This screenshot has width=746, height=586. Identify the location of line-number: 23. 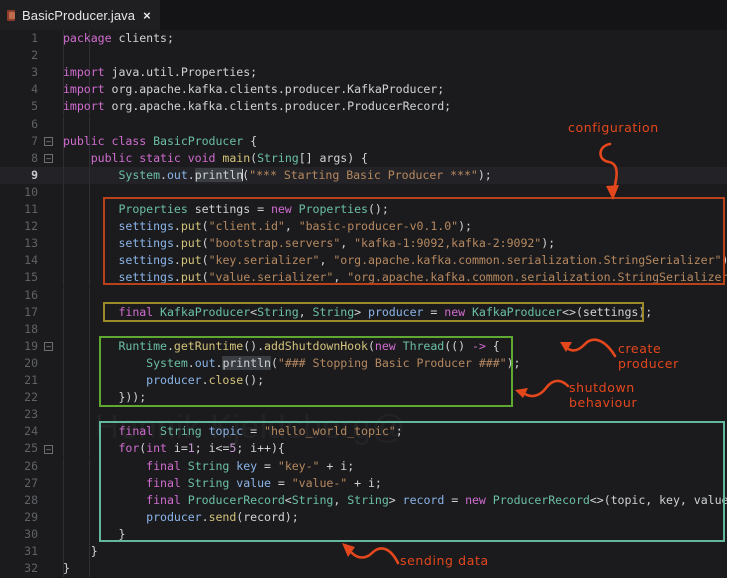
(31, 414).